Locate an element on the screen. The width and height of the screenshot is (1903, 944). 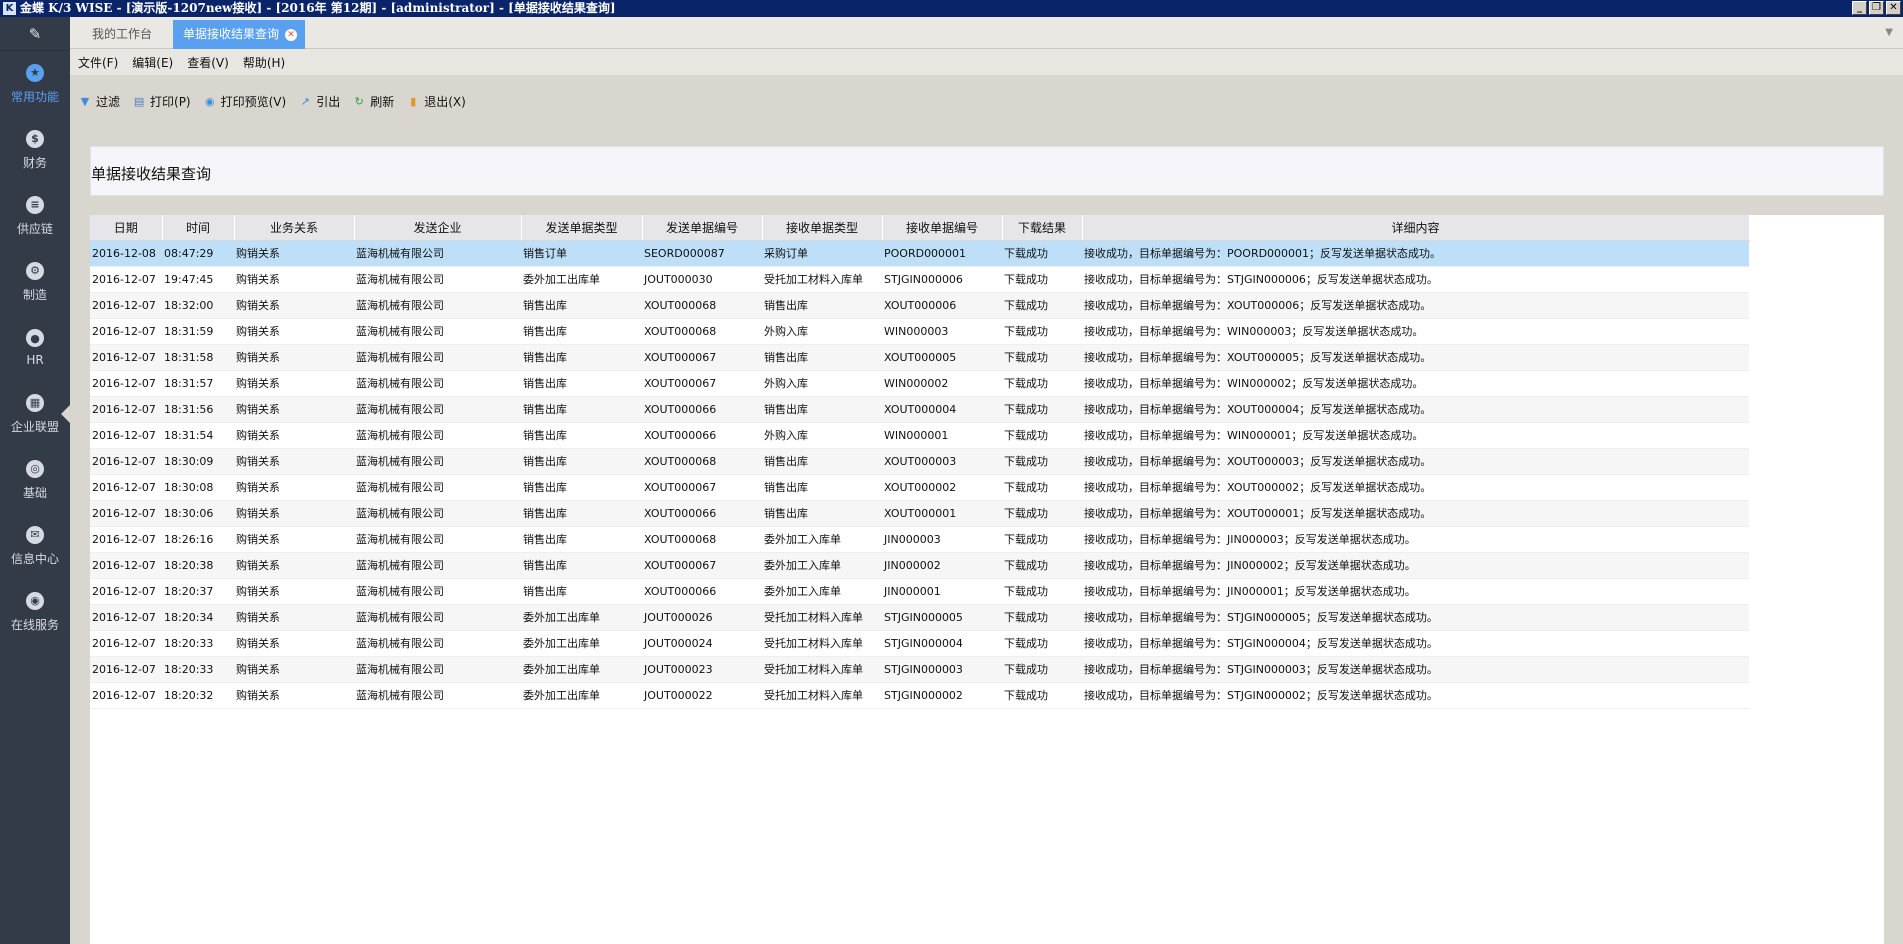
edit-icon: ✎ is located at coordinates (35, 34).